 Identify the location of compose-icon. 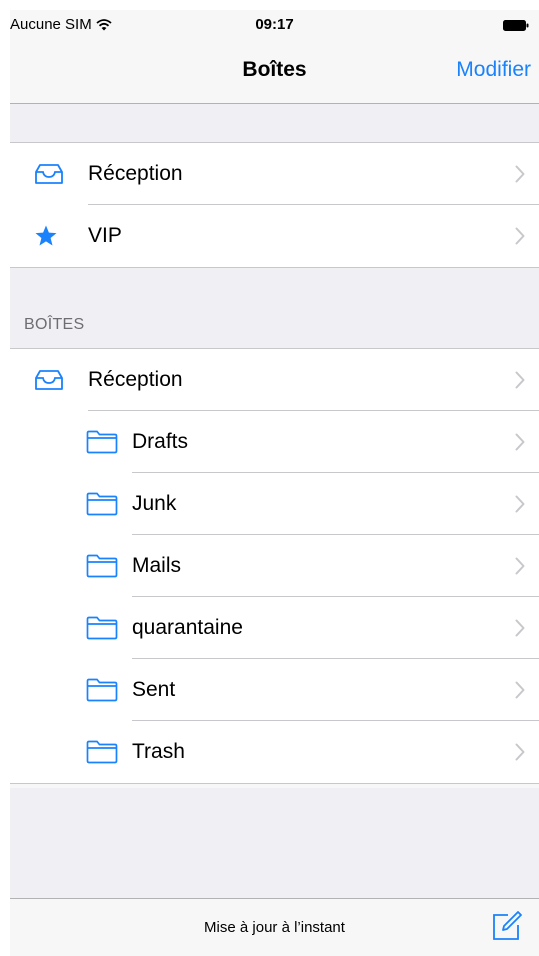
(507, 925).